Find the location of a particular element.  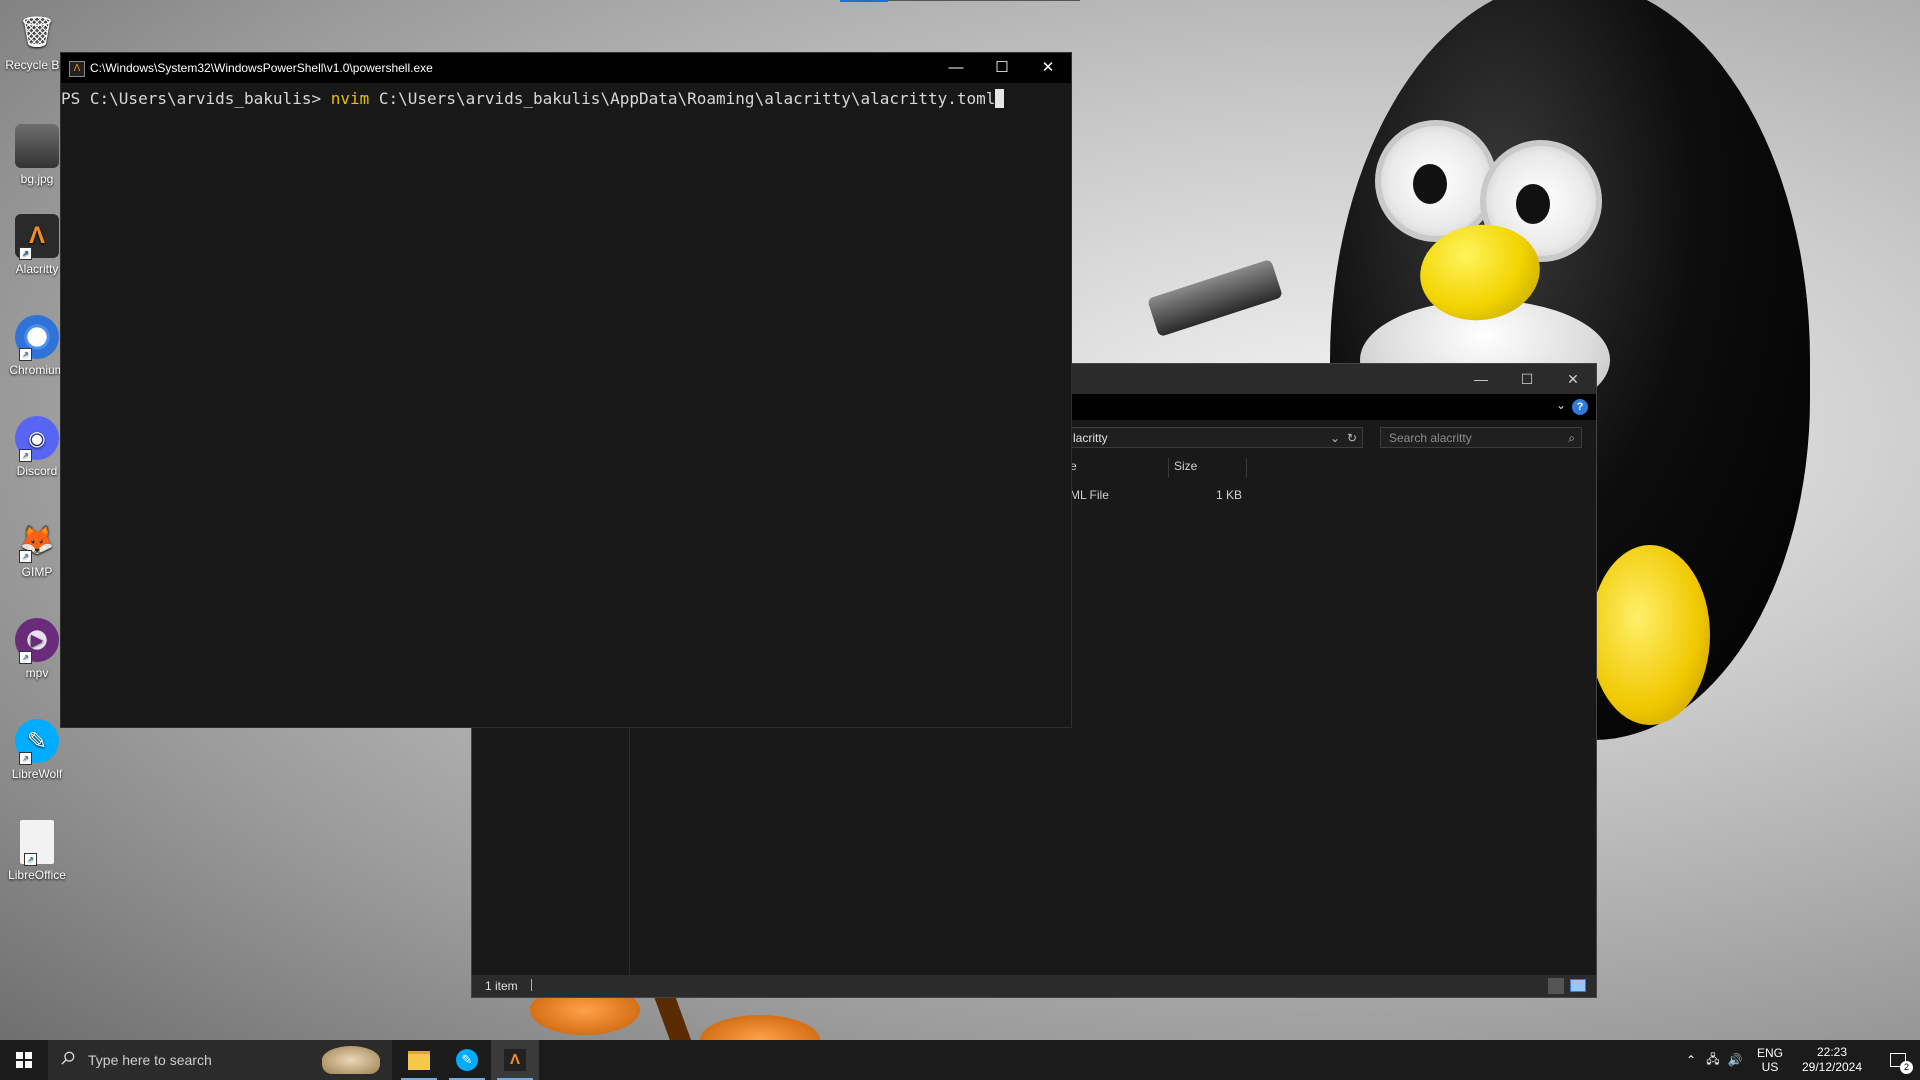

time: 22:23 is located at coordinates (1832, 1052).